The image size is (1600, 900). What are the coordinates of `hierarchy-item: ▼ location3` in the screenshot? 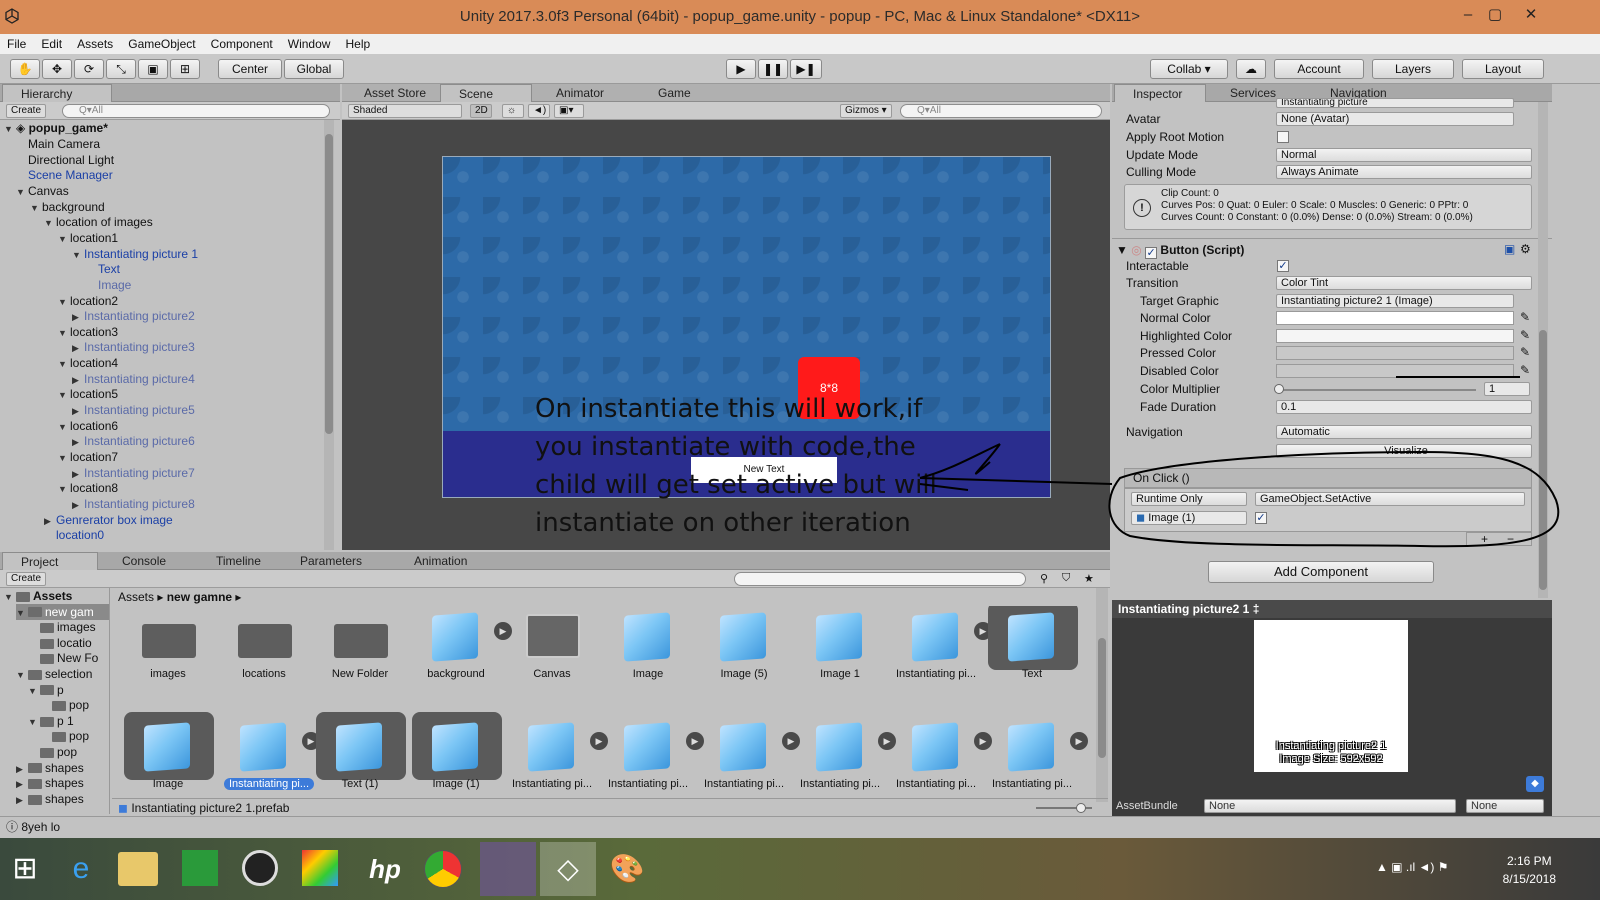 It's located at (88, 332).